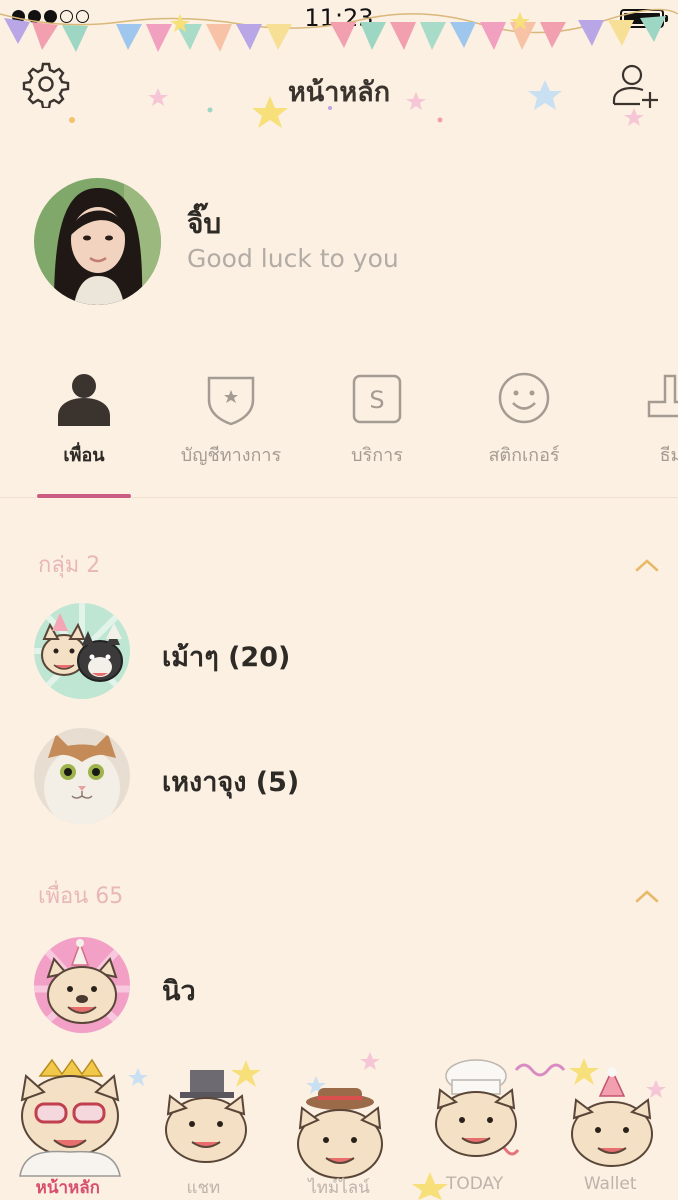  I want to click on tab-themes: ธีม, so click(637, 429).